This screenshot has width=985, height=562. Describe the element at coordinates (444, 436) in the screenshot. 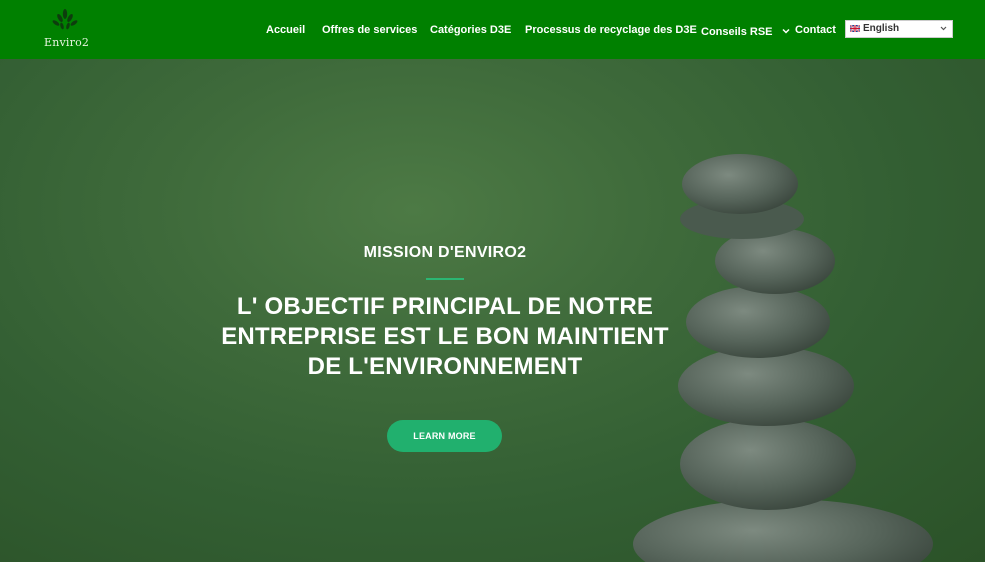

I see `learn-more-button: LEARN MORE` at that location.